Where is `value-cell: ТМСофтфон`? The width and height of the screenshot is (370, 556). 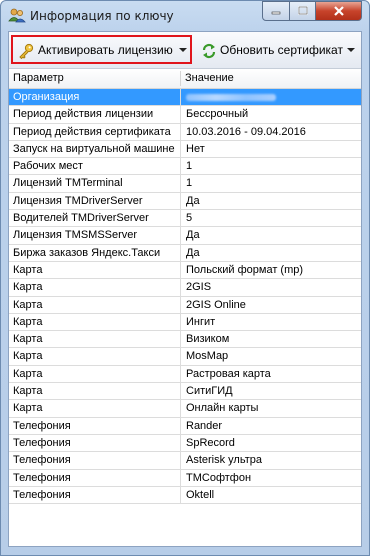
value-cell: ТМСофтфон is located at coordinates (219, 477).